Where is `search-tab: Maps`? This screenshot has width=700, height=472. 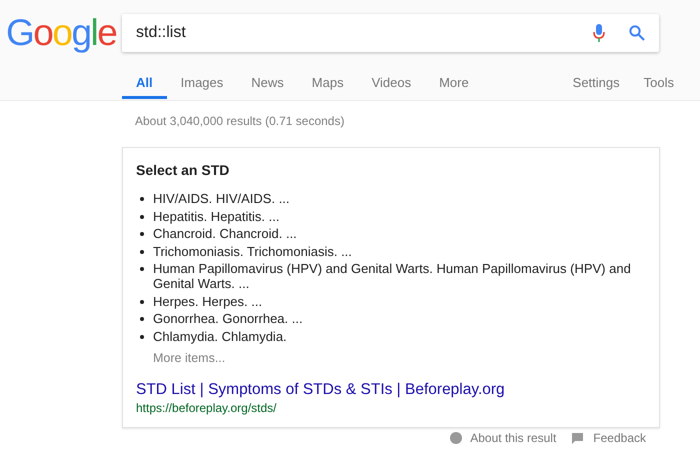
search-tab: Maps is located at coordinates (328, 82).